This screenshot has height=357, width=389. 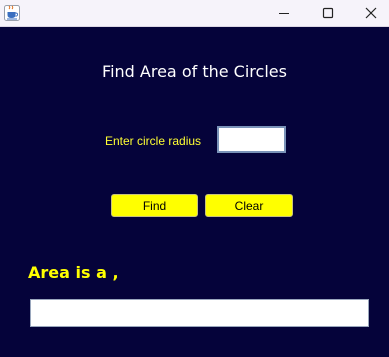 I want to click on maximize-icon, so click(x=328, y=13).